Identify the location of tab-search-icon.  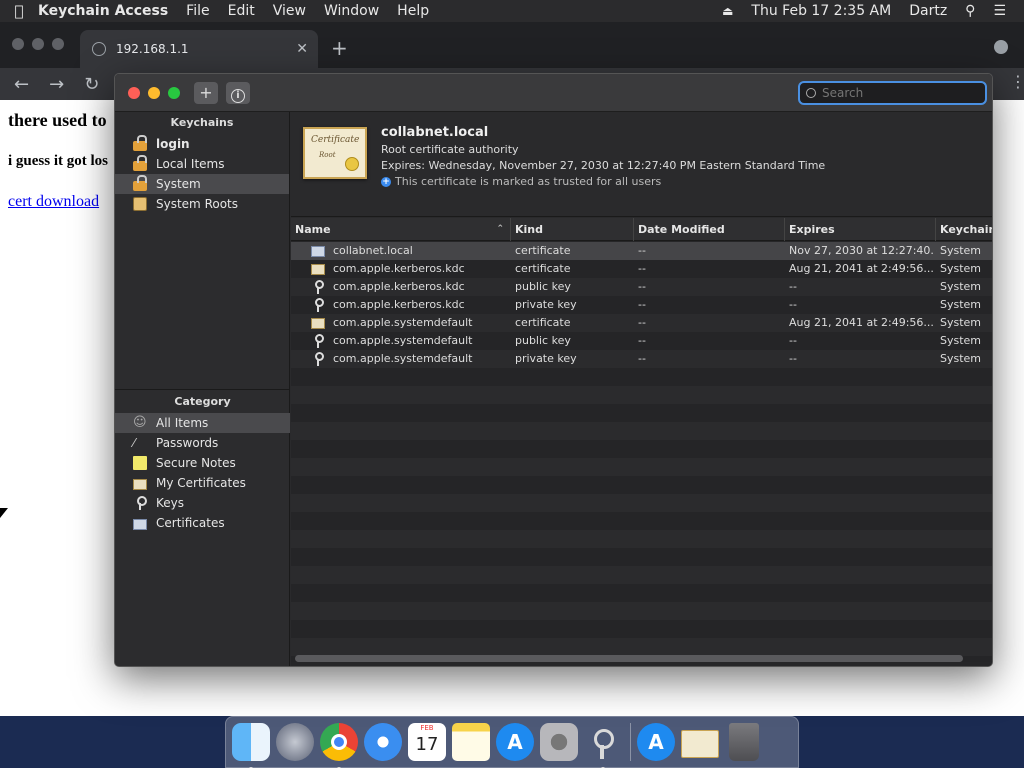
(1001, 47).